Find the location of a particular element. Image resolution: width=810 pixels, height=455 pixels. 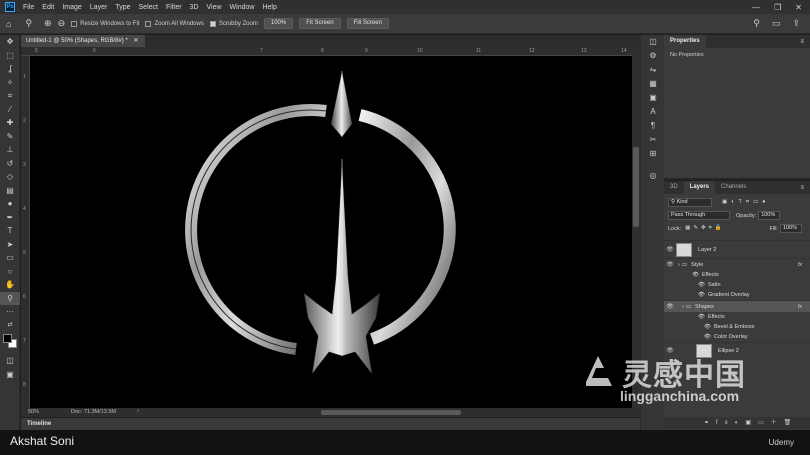

adjustments-panel-icon: ⚙ is located at coordinates (653, 56).